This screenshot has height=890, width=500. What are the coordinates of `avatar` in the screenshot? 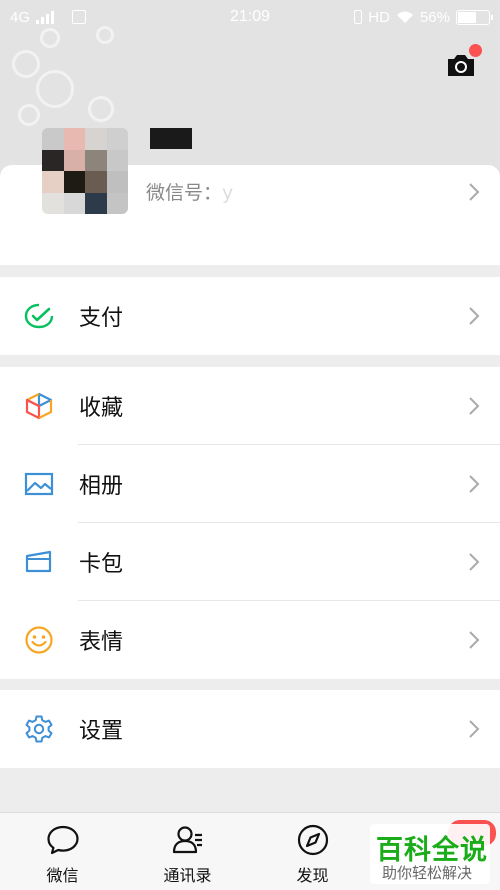 It's located at (85, 171).